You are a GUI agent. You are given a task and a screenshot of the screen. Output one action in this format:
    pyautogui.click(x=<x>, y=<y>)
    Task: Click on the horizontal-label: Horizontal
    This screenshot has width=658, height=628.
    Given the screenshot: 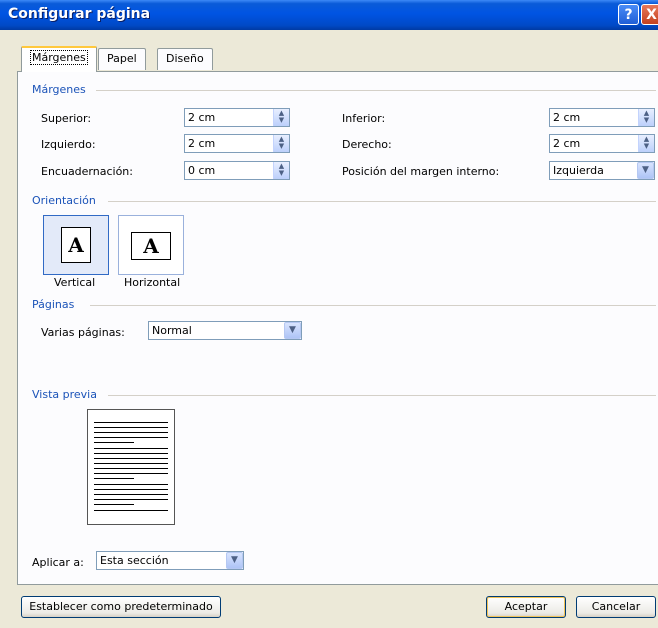 What is the action you would take?
    pyautogui.click(x=152, y=282)
    